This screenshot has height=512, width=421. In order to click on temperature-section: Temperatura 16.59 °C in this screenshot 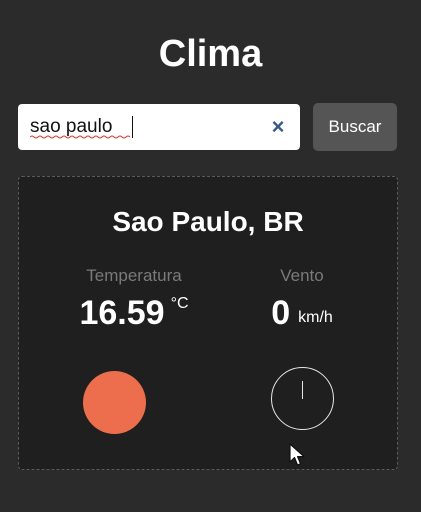, I will do `click(134, 299)`.